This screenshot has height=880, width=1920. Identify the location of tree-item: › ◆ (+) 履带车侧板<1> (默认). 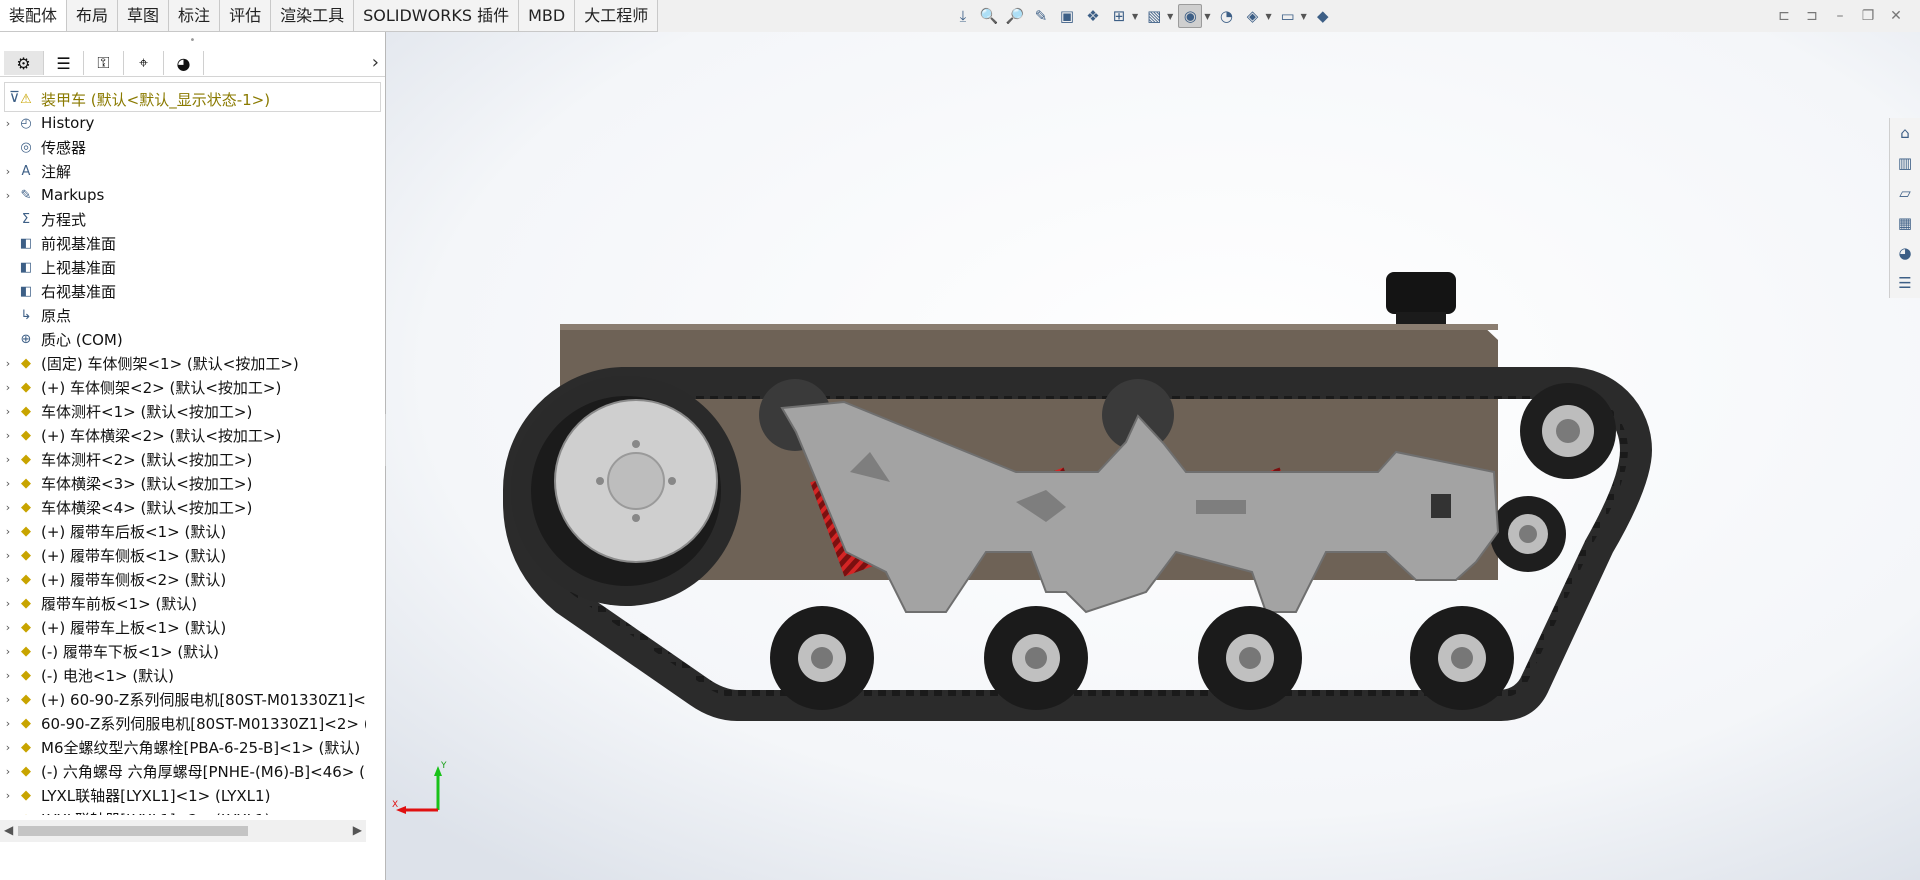
(183, 555).